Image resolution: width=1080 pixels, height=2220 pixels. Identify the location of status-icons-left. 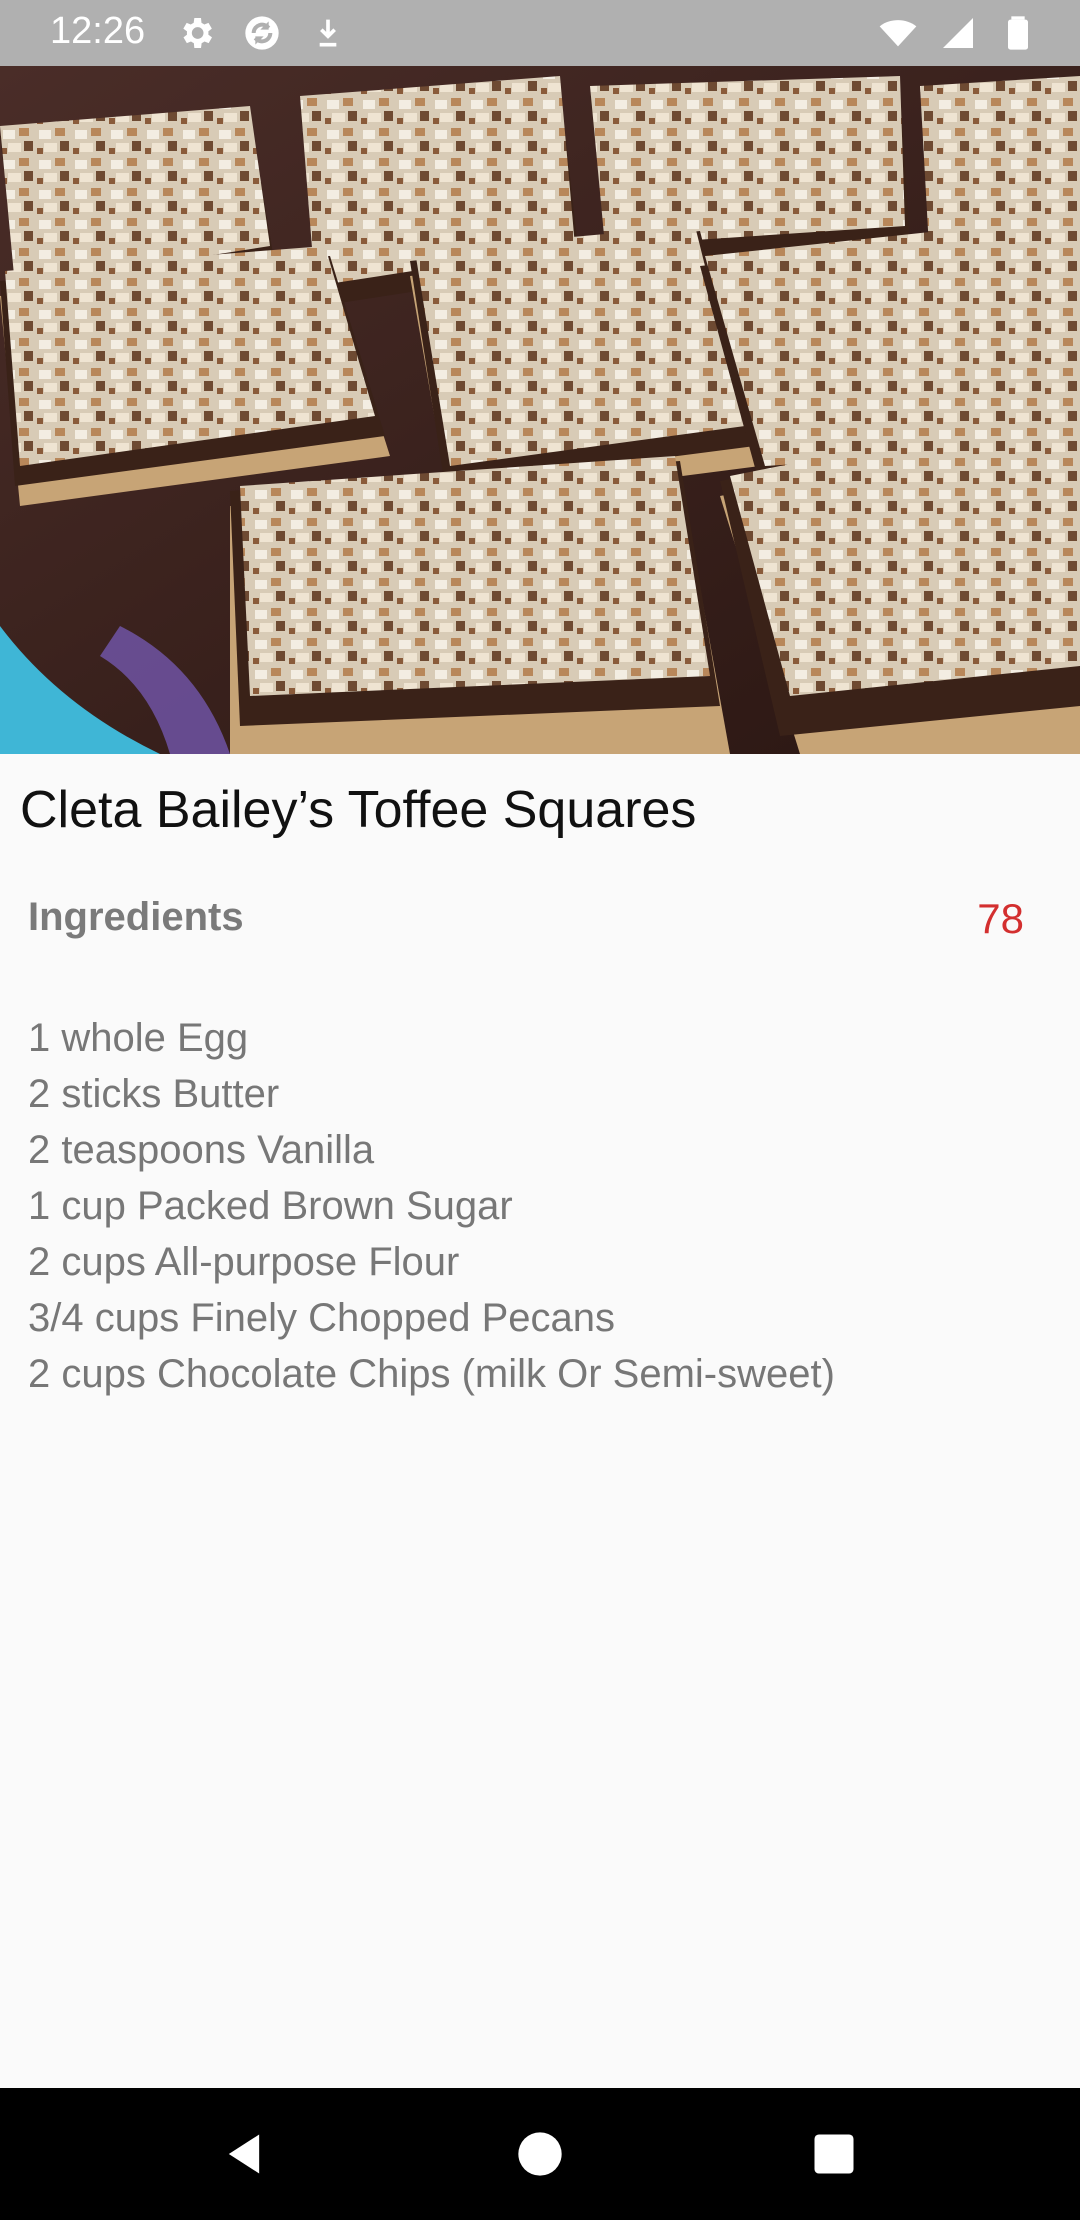
(262, 33).